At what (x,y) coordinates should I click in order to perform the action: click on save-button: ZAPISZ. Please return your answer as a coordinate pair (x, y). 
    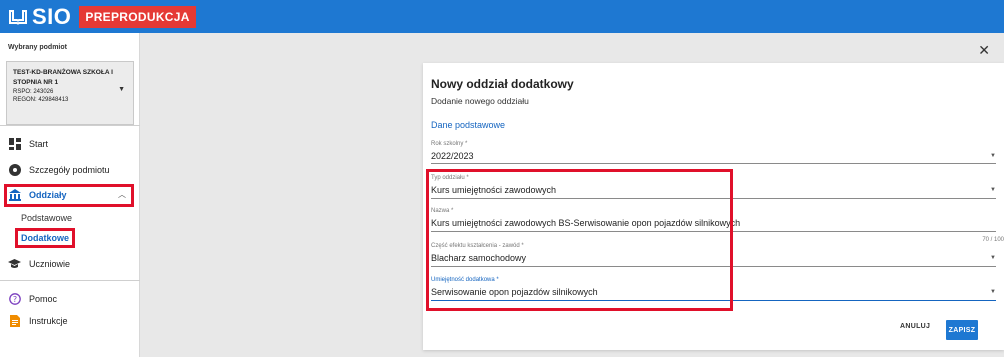
    Looking at the image, I should click on (962, 330).